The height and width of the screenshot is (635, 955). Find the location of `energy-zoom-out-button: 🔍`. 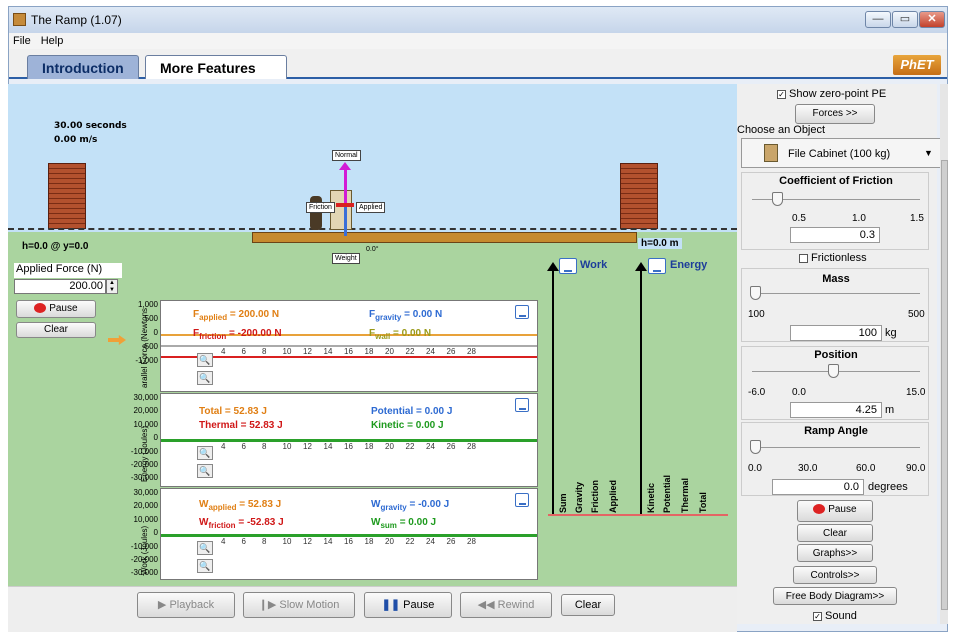

energy-zoom-out-button: 🔍 is located at coordinates (205, 471).